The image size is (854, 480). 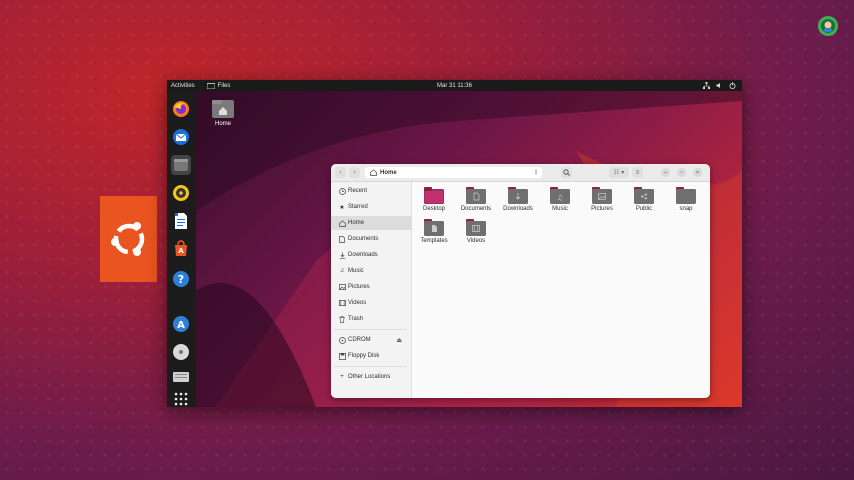 What do you see at coordinates (354, 172) in the screenshot?
I see `forward-button: ›` at bounding box center [354, 172].